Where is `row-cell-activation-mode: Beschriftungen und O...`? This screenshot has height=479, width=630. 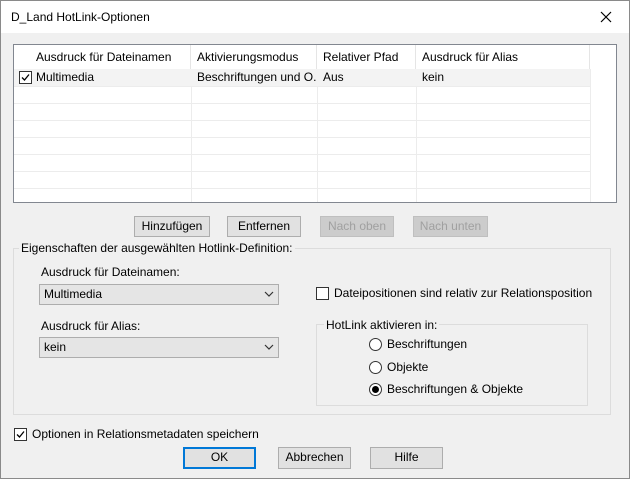
row-cell-activation-mode: Beschriftungen und O... is located at coordinates (257, 77).